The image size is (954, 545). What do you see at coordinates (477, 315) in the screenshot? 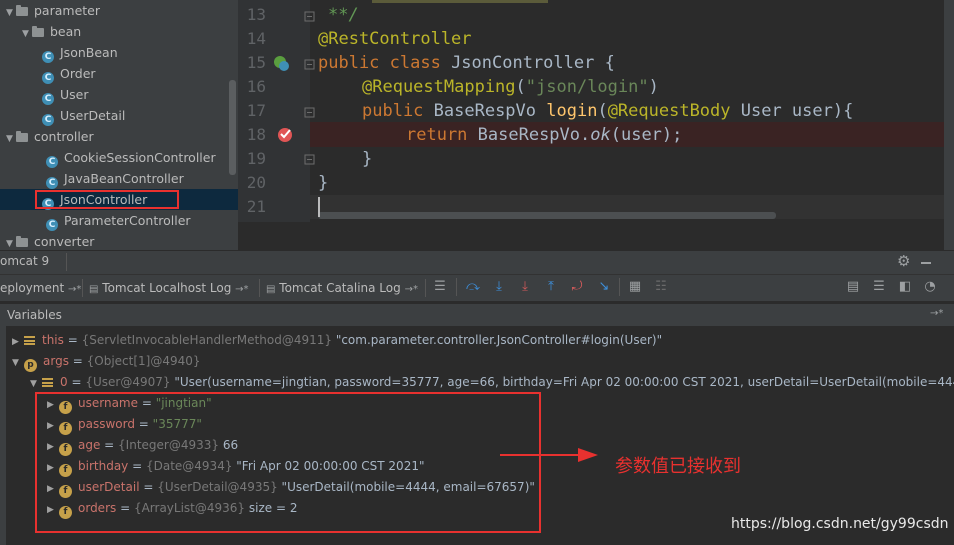
I see `variables-header: Variables →*` at bounding box center [477, 315].